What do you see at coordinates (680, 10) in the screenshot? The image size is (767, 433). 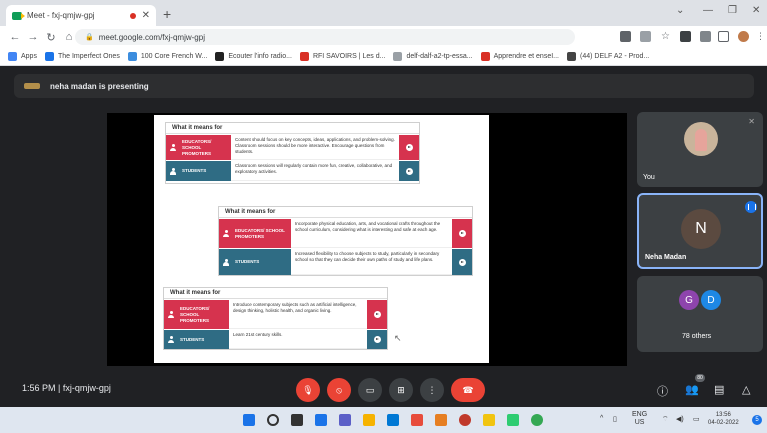 I see `tab-search-icon: ⌄` at bounding box center [680, 10].